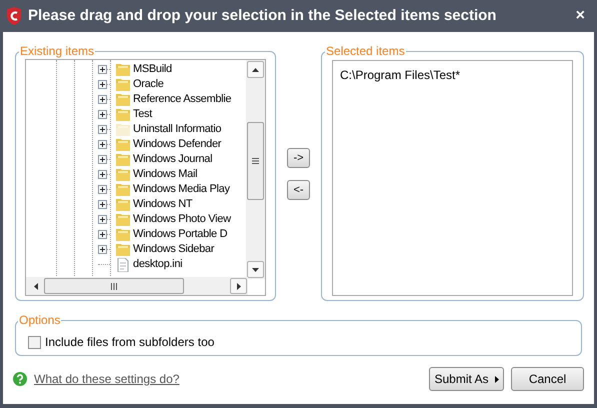 Image resolution: width=597 pixels, height=408 pixels. I want to click on tree-item: Windows Media Play, so click(181, 189).